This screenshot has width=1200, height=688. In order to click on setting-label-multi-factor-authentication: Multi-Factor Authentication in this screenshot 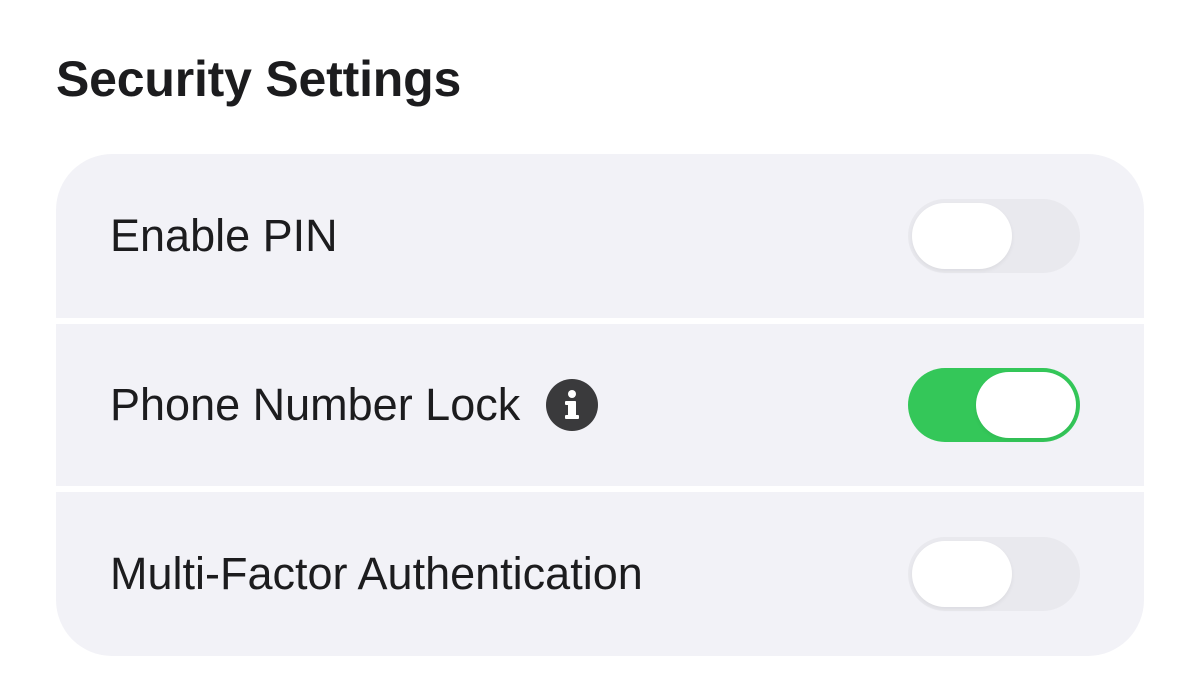, I will do `click(376, 573)`.